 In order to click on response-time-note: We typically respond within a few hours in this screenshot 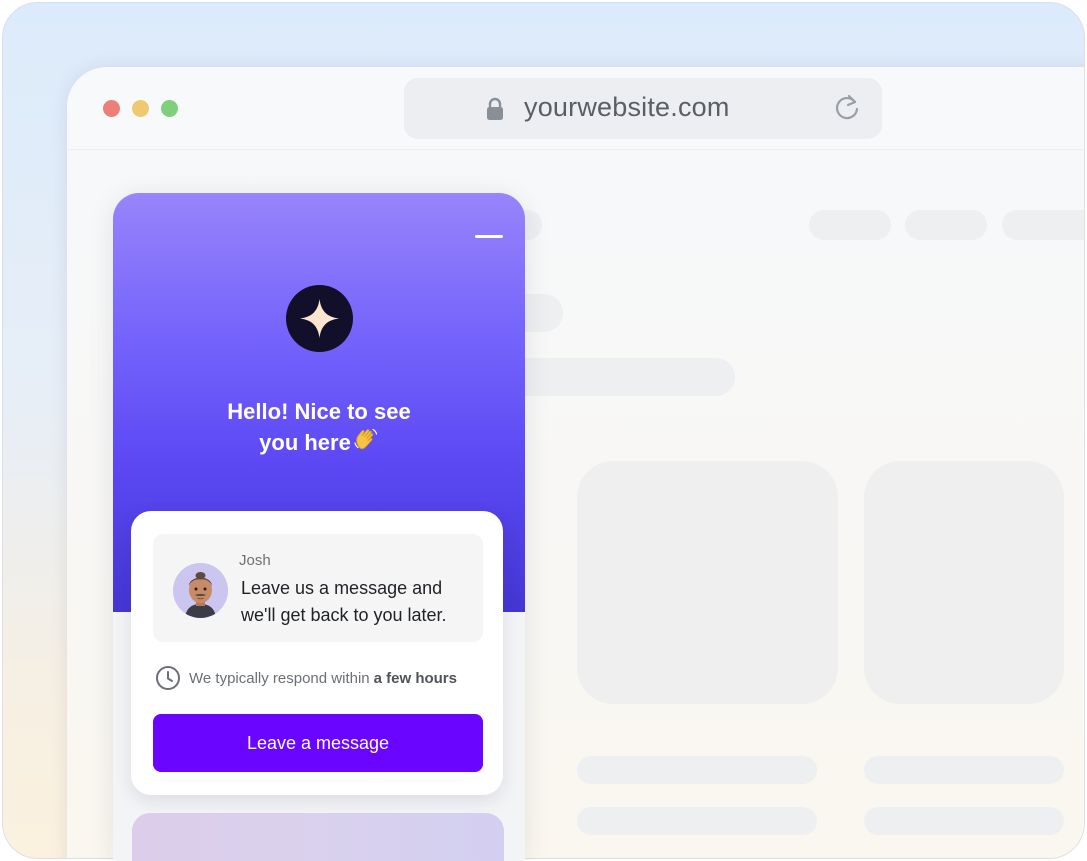, I will do `click(306, 678)`.